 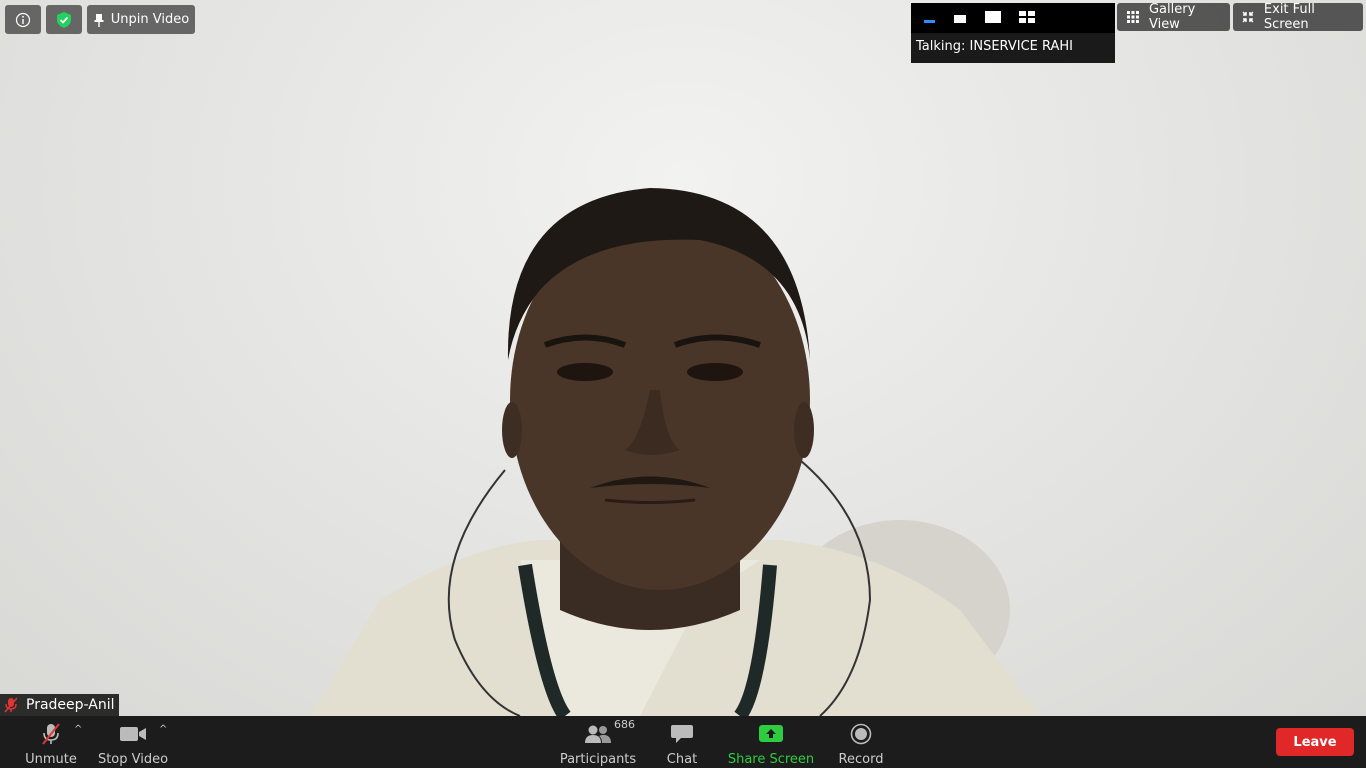 I want to click on medium-view-option, so click(x=993, y=17).